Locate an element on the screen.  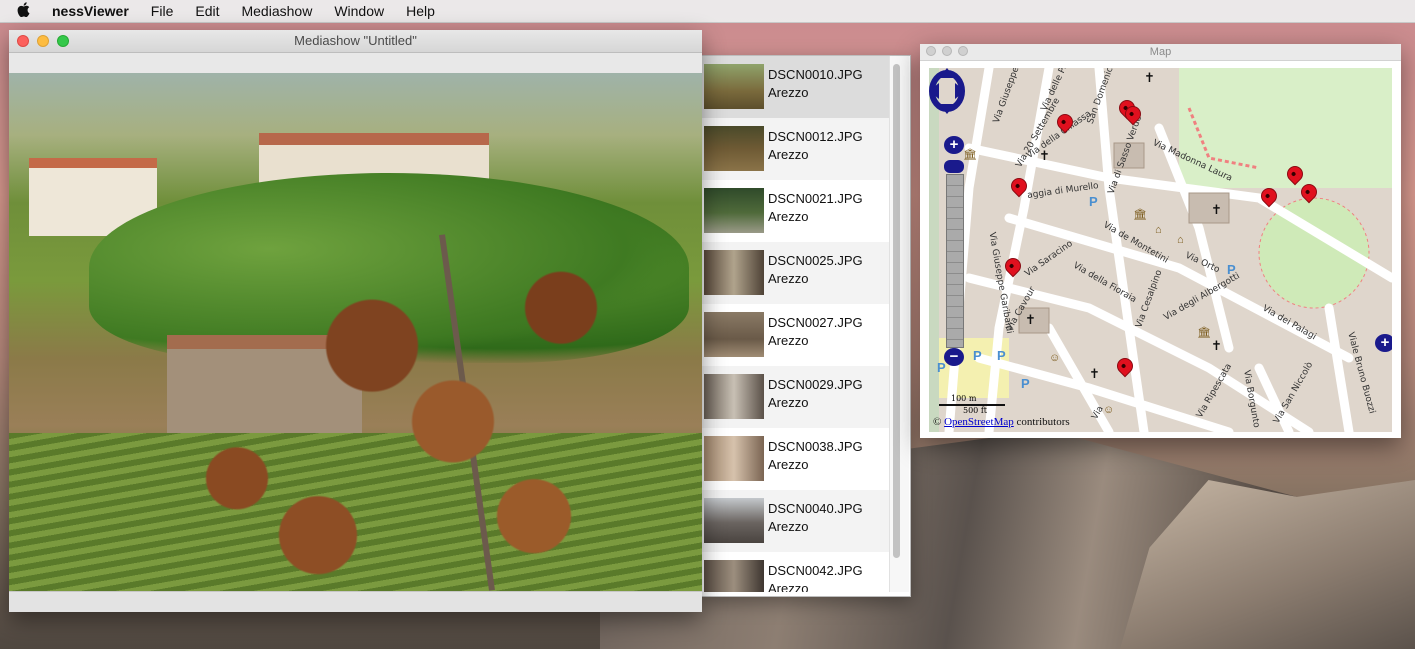
window-title: Map is located at coordinates (1160, 52).